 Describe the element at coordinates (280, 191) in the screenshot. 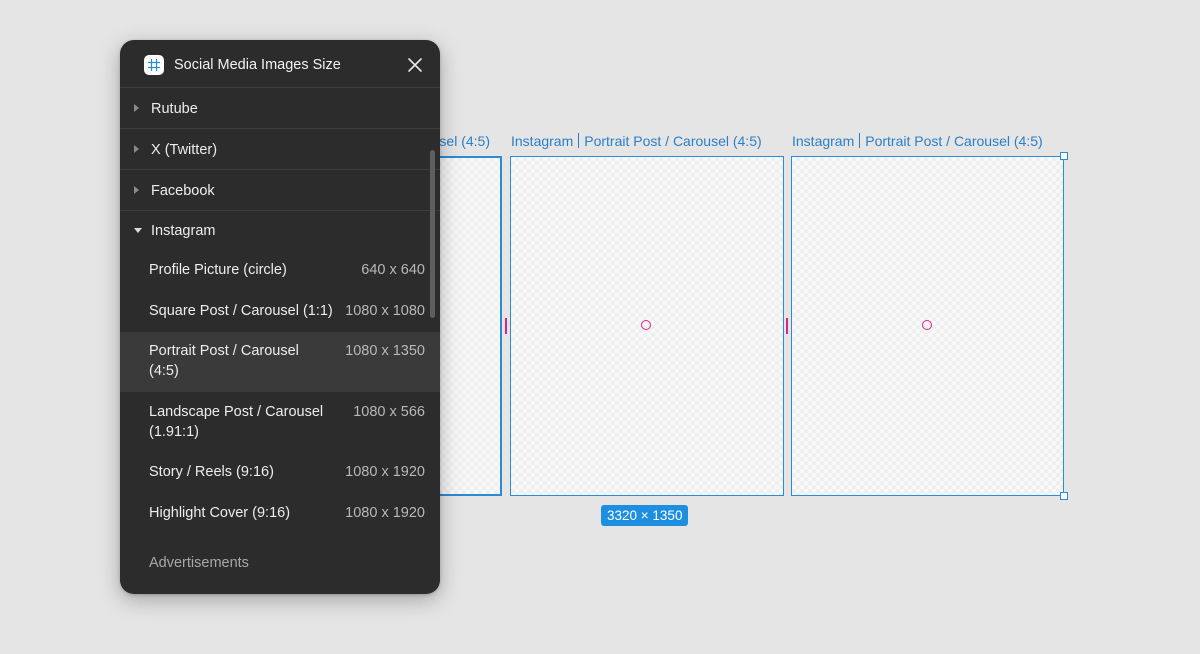

I see `group-row-facebook: Facebook` at that location.